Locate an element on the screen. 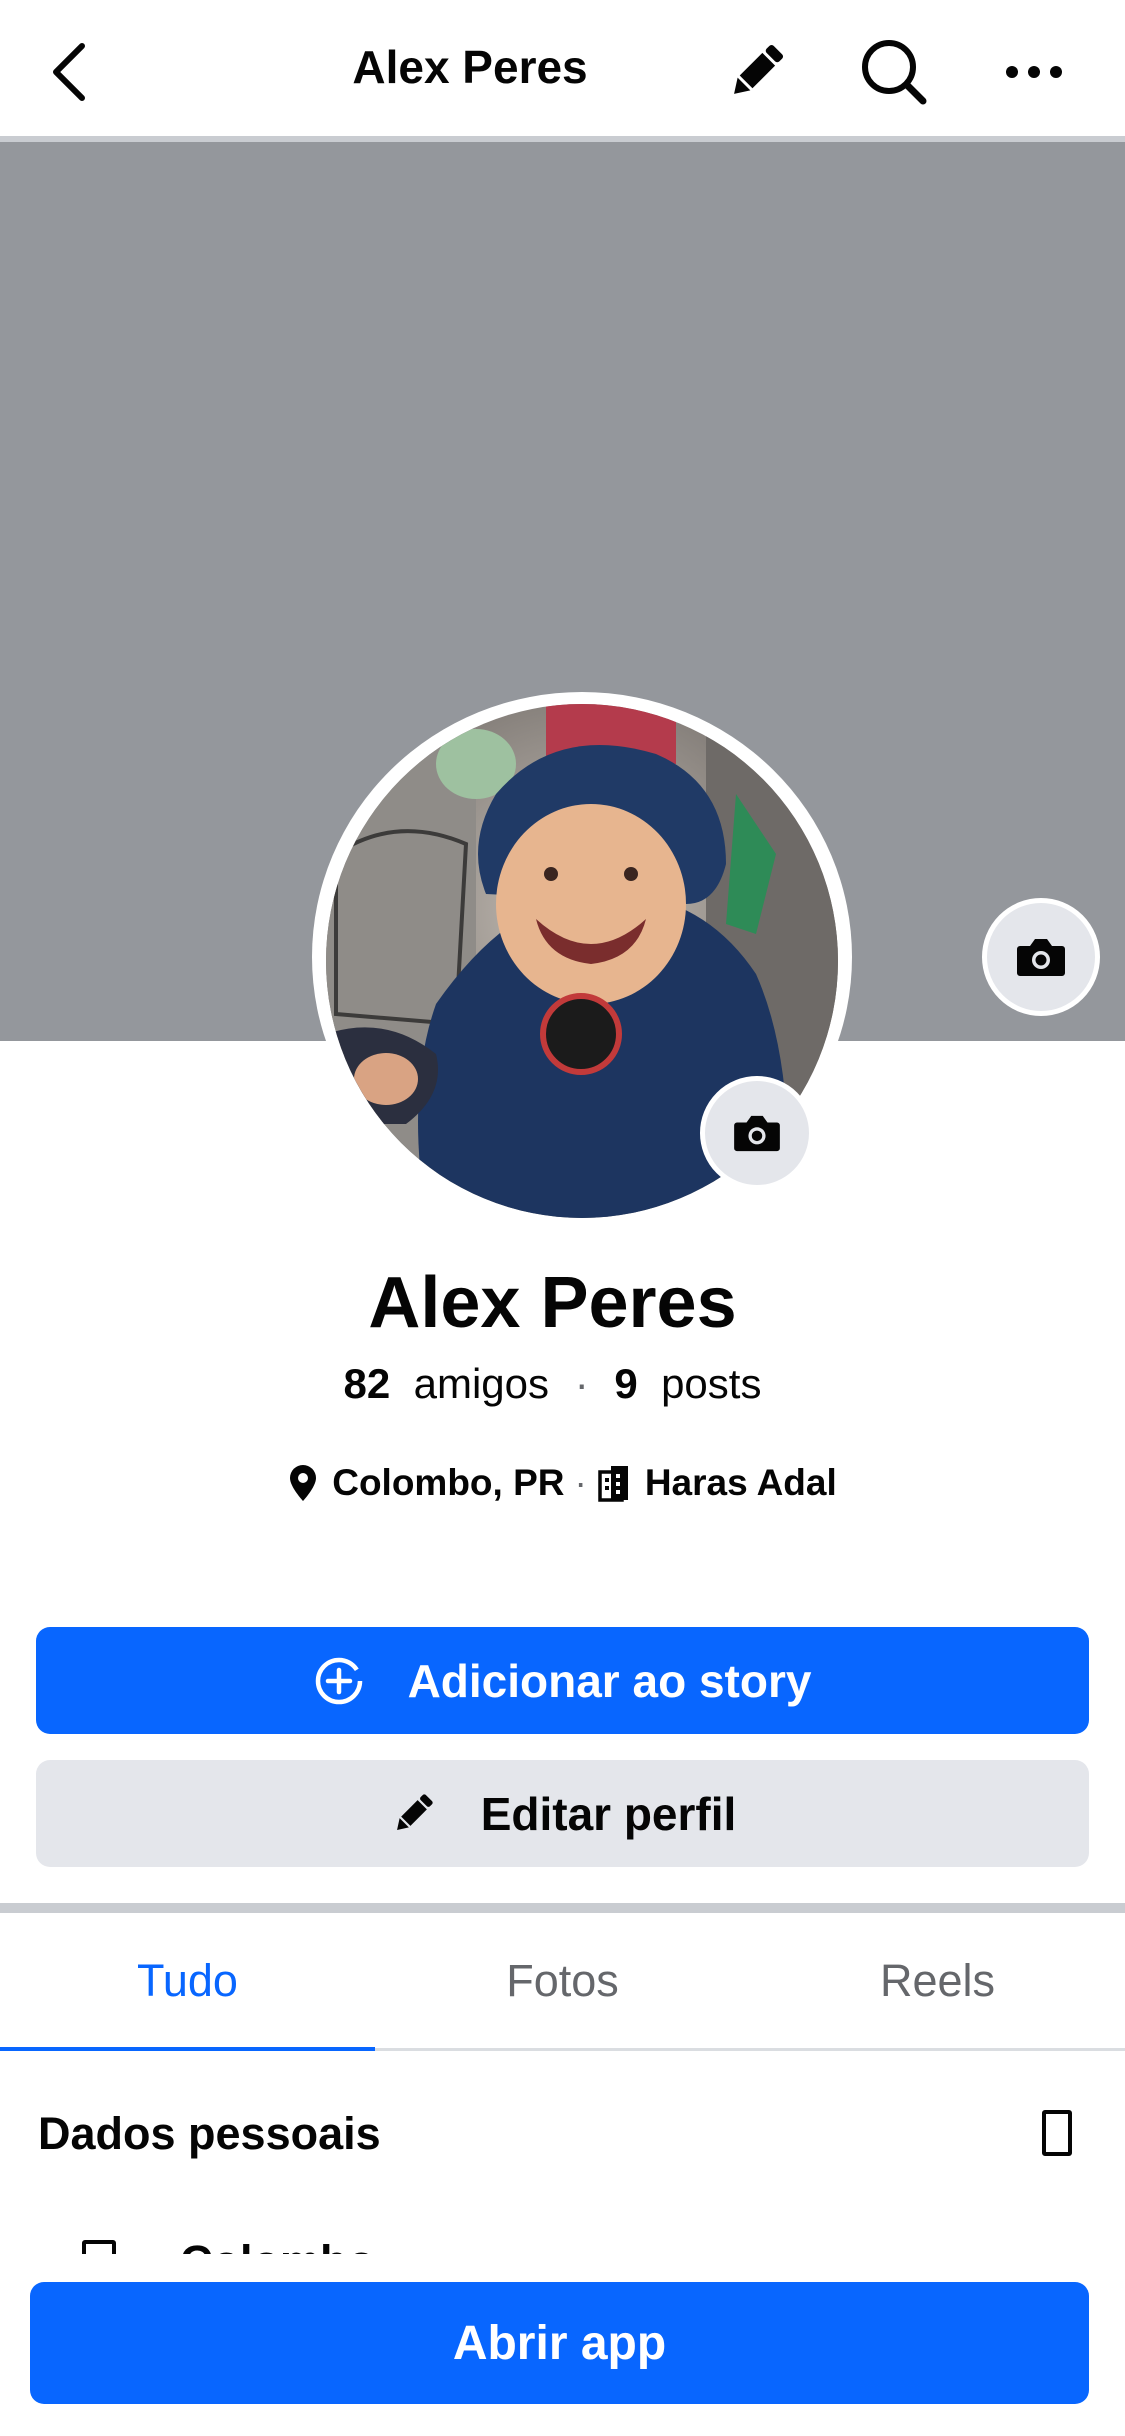 The image size is (1125, 2436). more-horizontal-icon is located at coordinates (1034, 72).